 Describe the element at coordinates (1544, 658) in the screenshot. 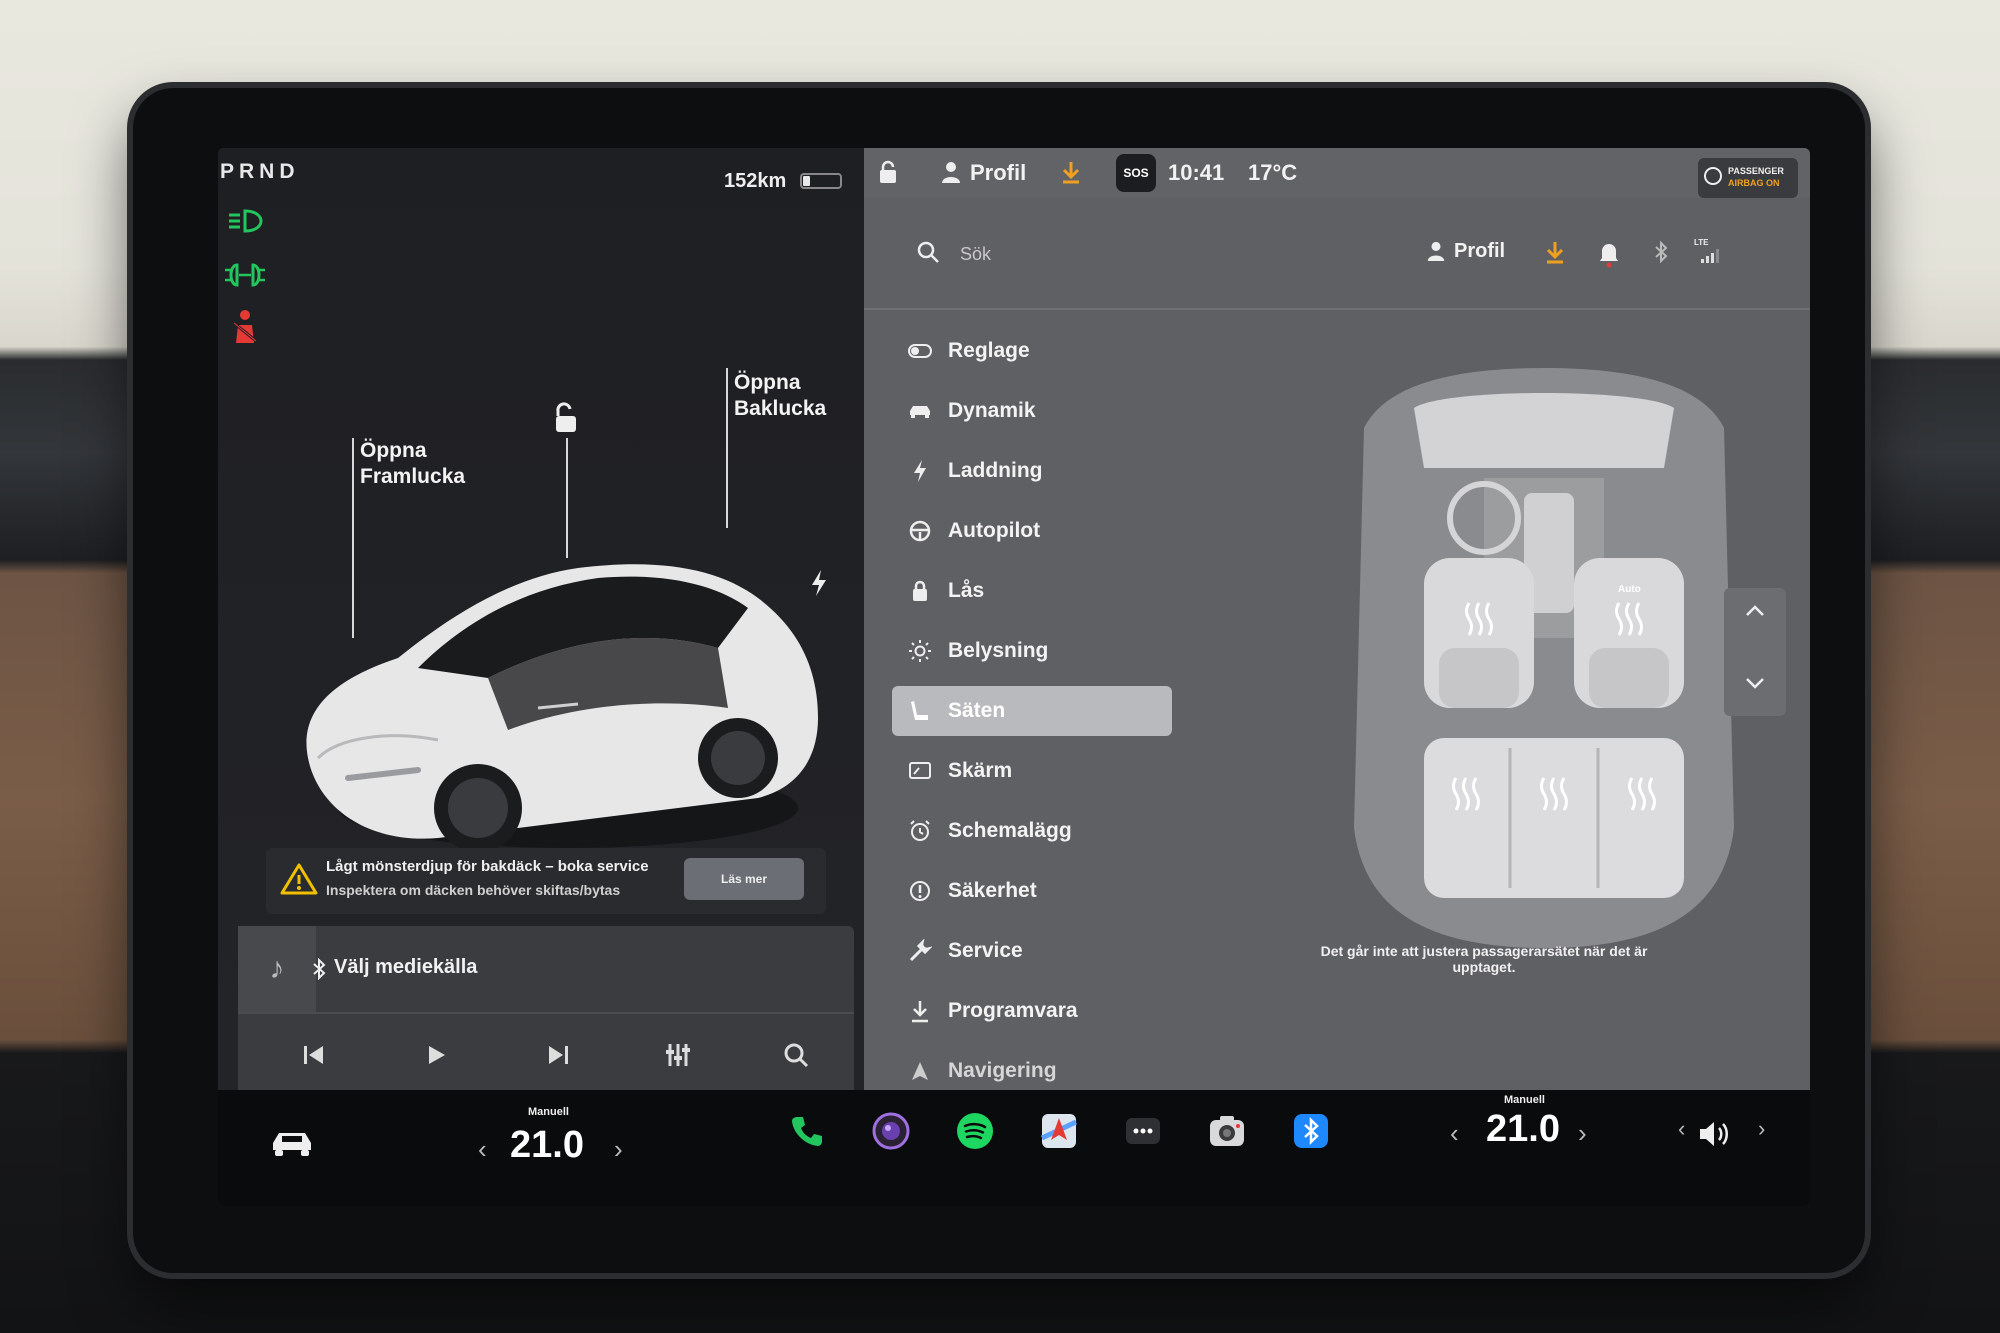

I see `seat-diagram` at that location.